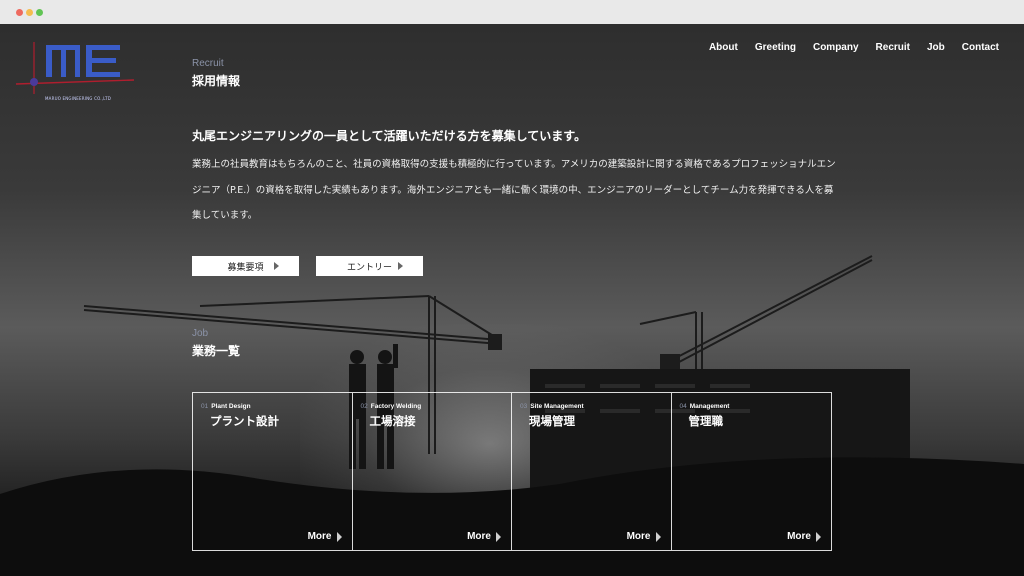  I want to click on recruit-eyebrow: Recruit, so click(208, 63).